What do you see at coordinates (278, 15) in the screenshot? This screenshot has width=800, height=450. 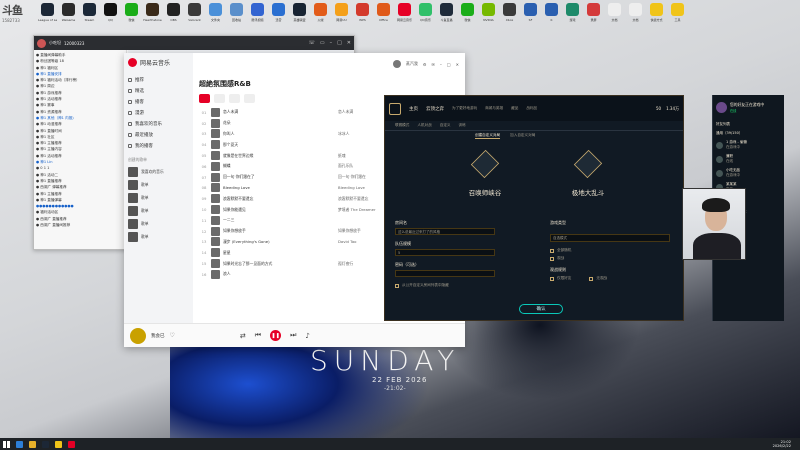 I see `desktop-icon: 迅雷` at bounding box center [278, 15].